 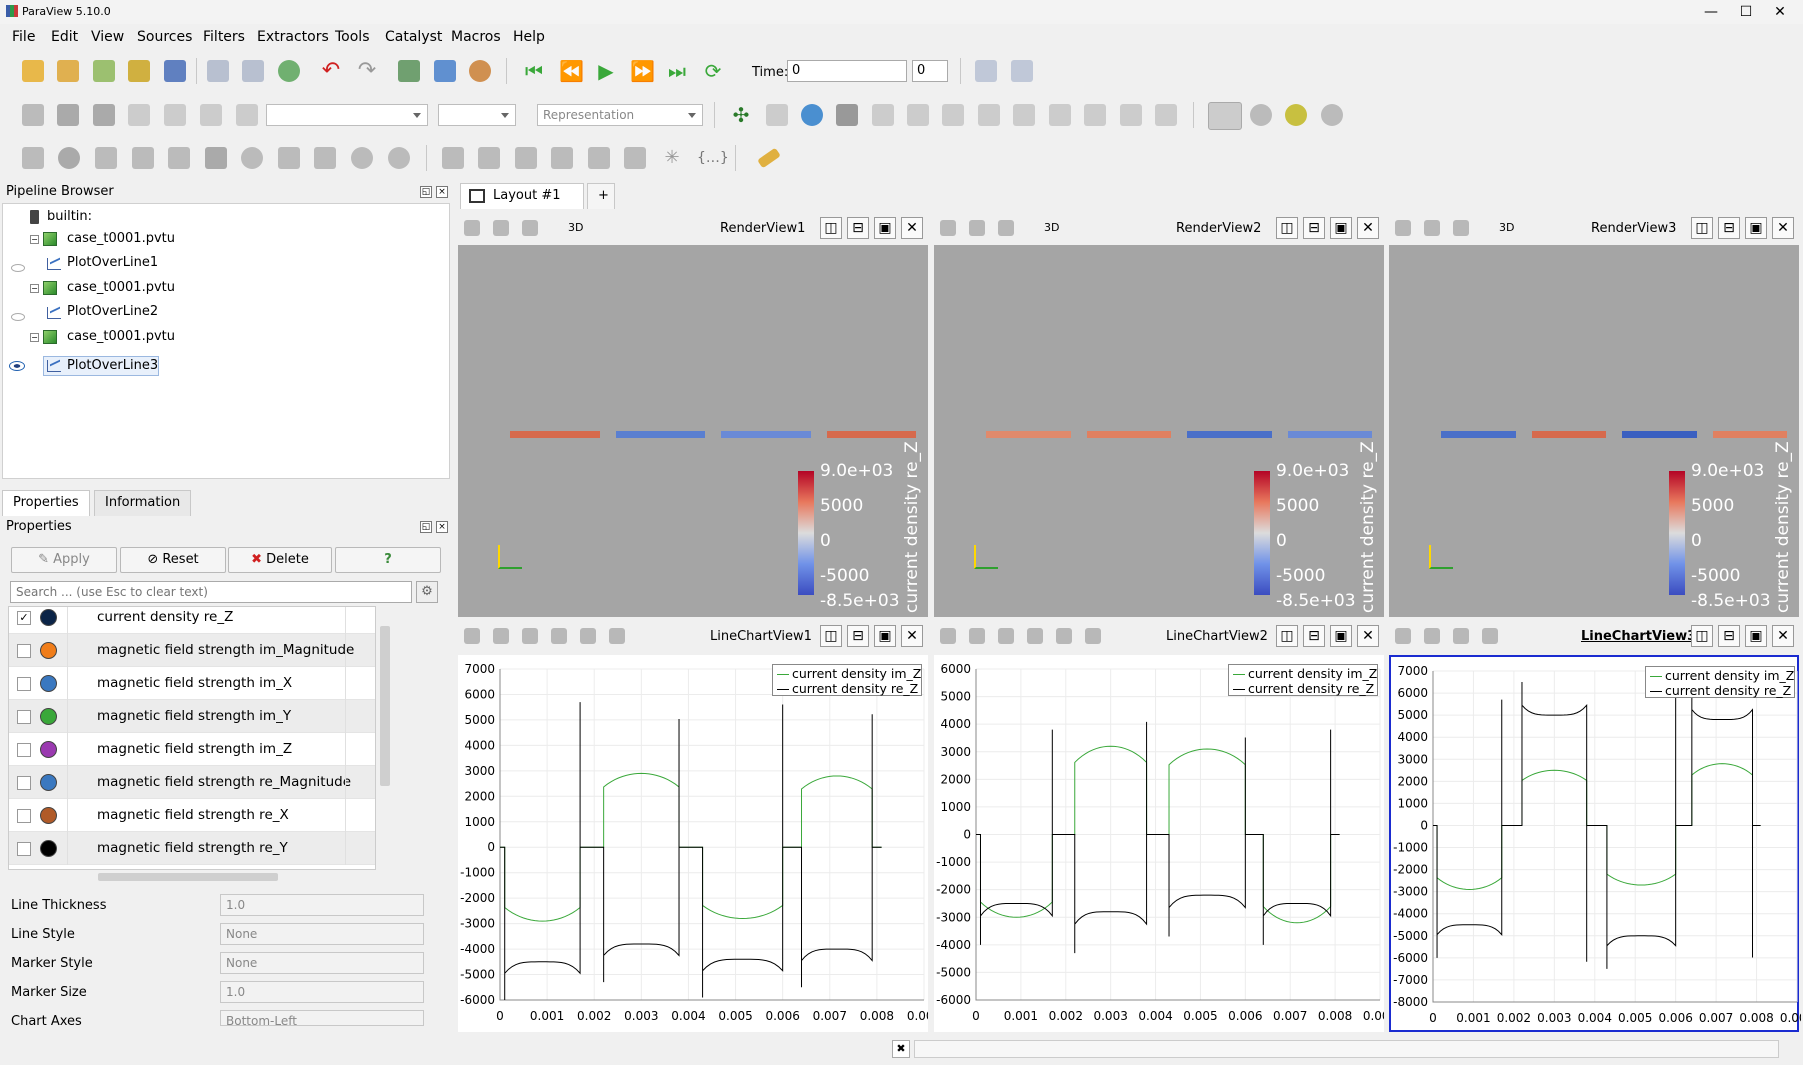 What do you see at coordinates (426, 192) in the screenshot?
I see `undock-icon: ◱` at bounding box center [426, 192].